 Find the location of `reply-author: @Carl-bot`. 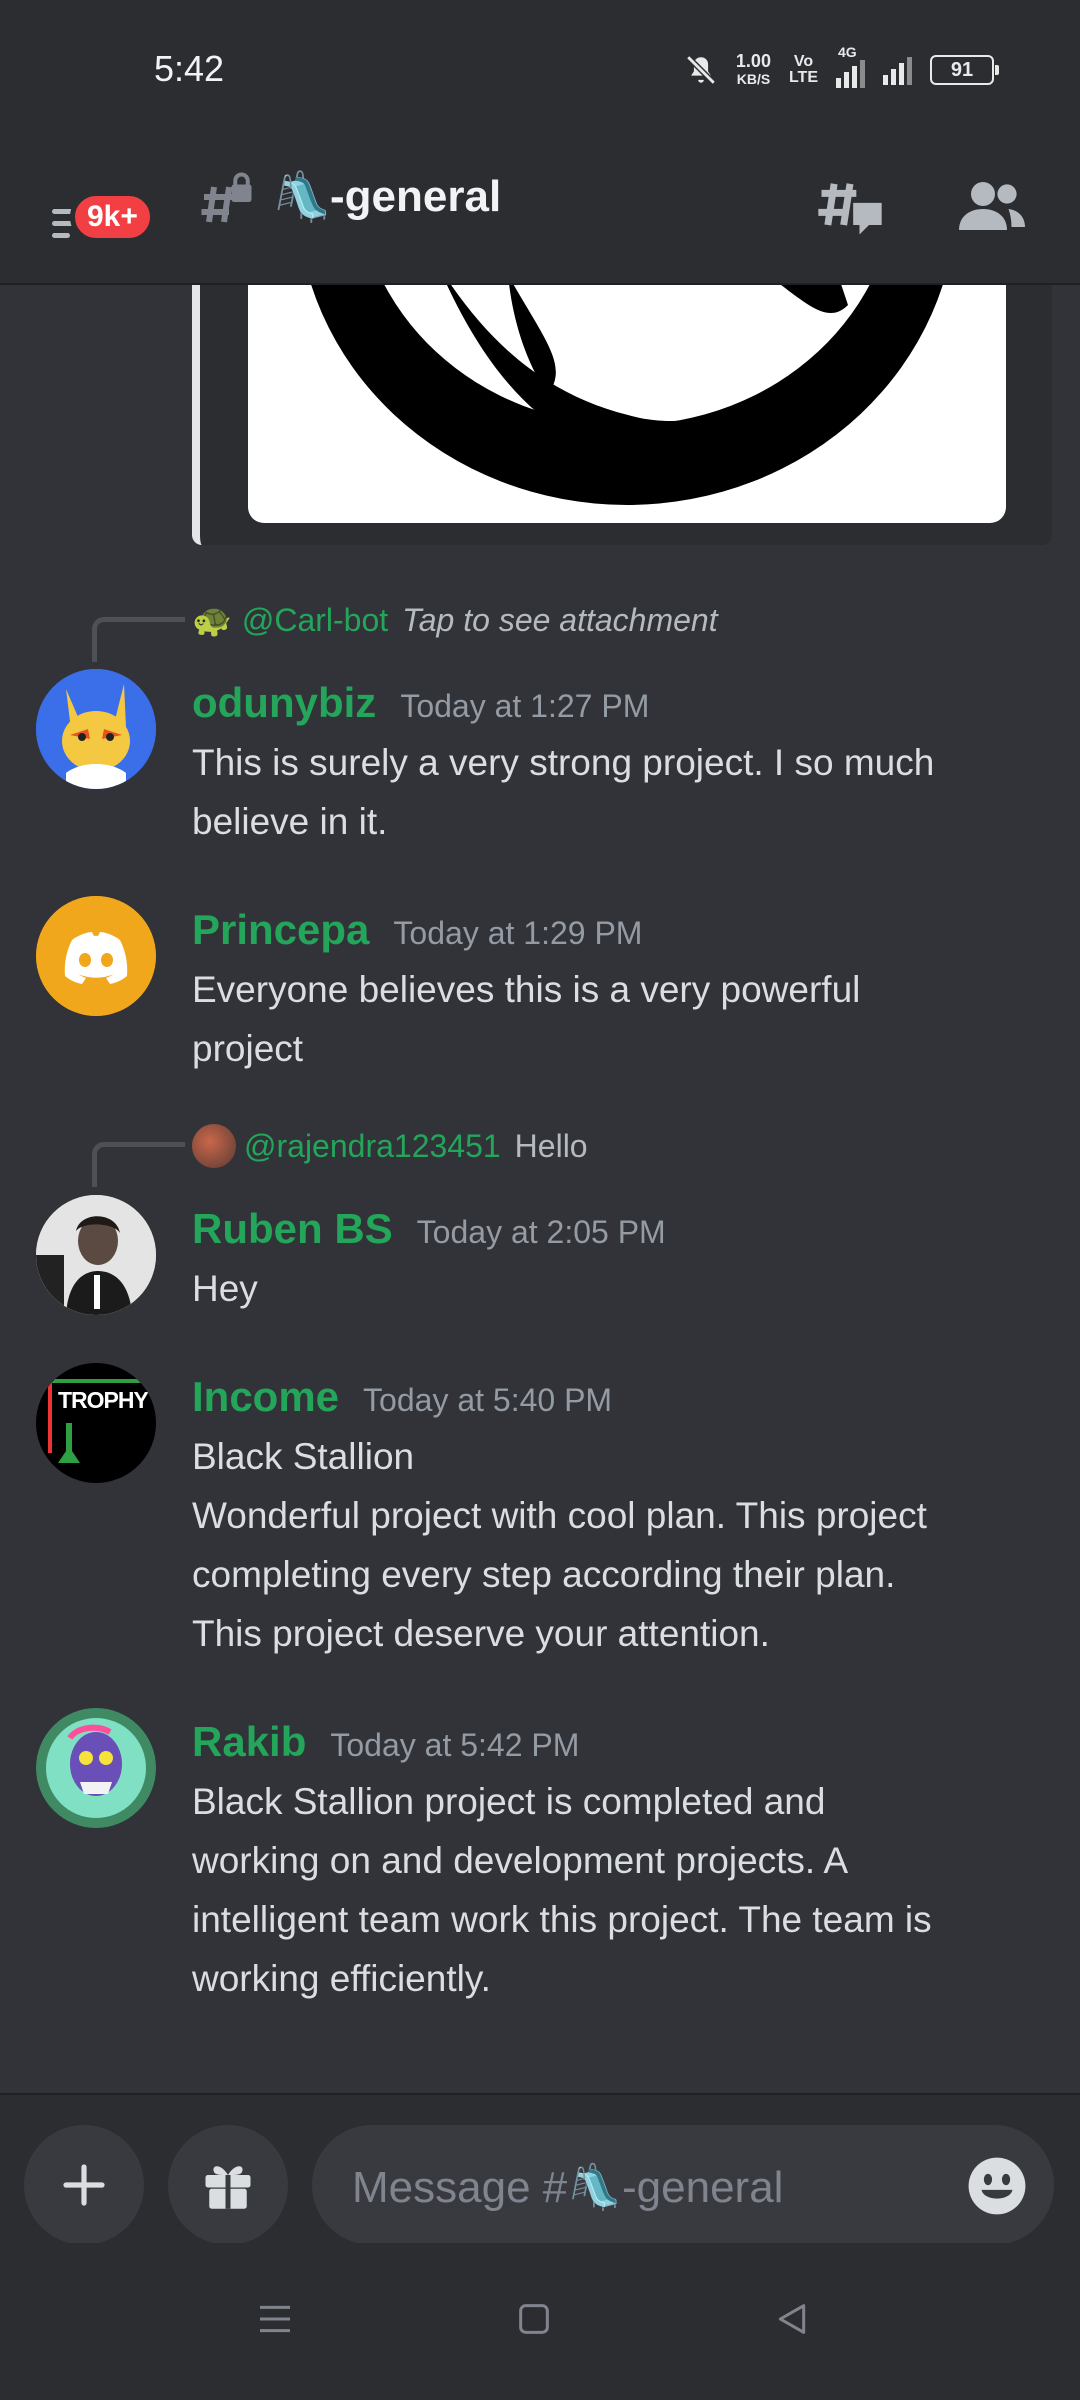

reply-author: @Carl-bot is located at coordinates (315, 620).